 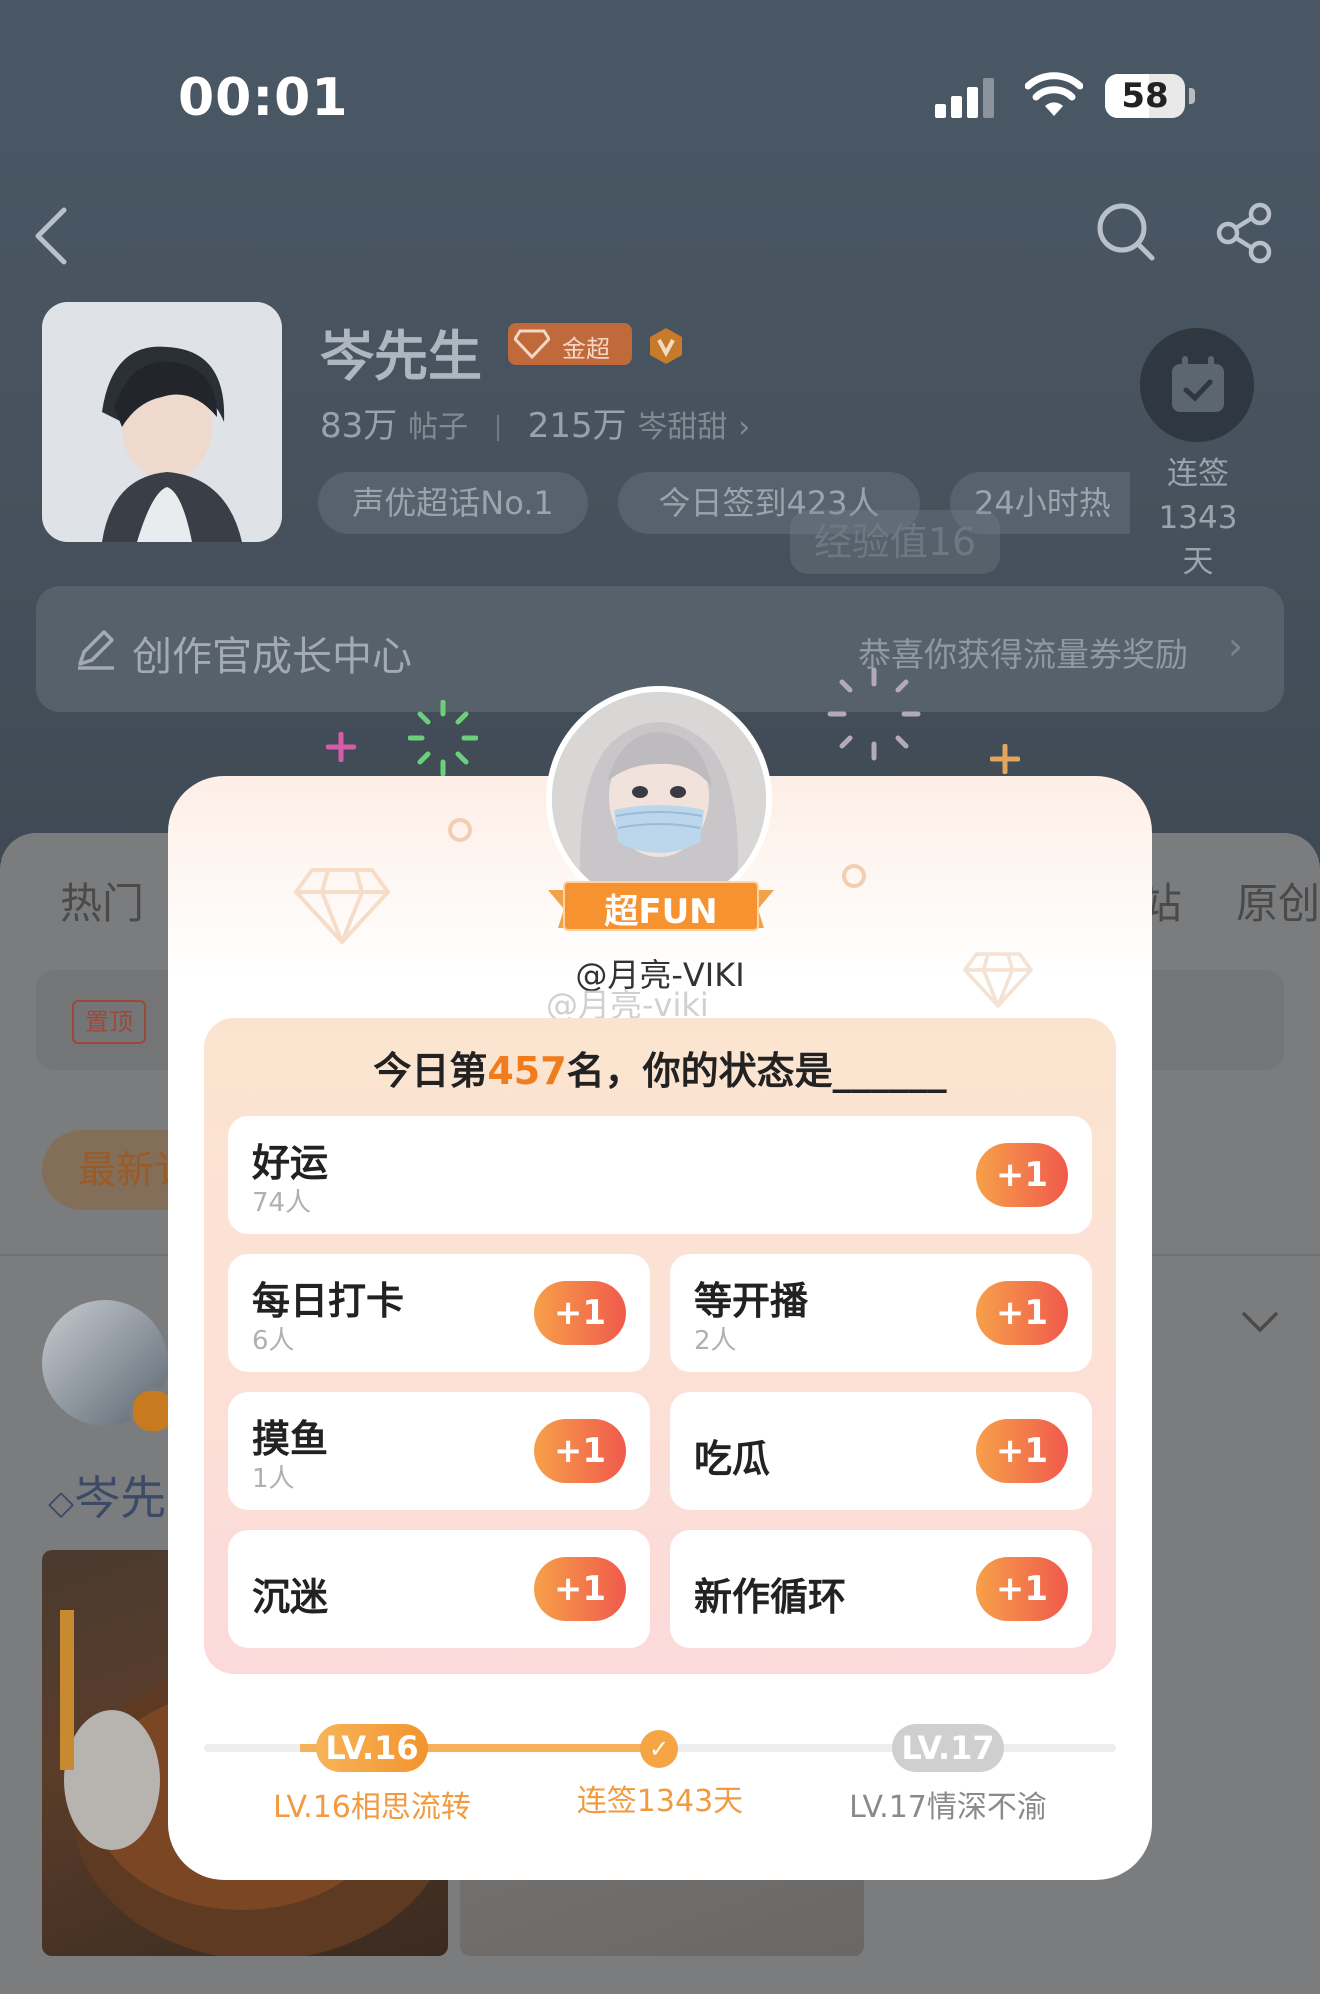 I want to click on sign-days: 1343天, so click(x=1198, y=540).